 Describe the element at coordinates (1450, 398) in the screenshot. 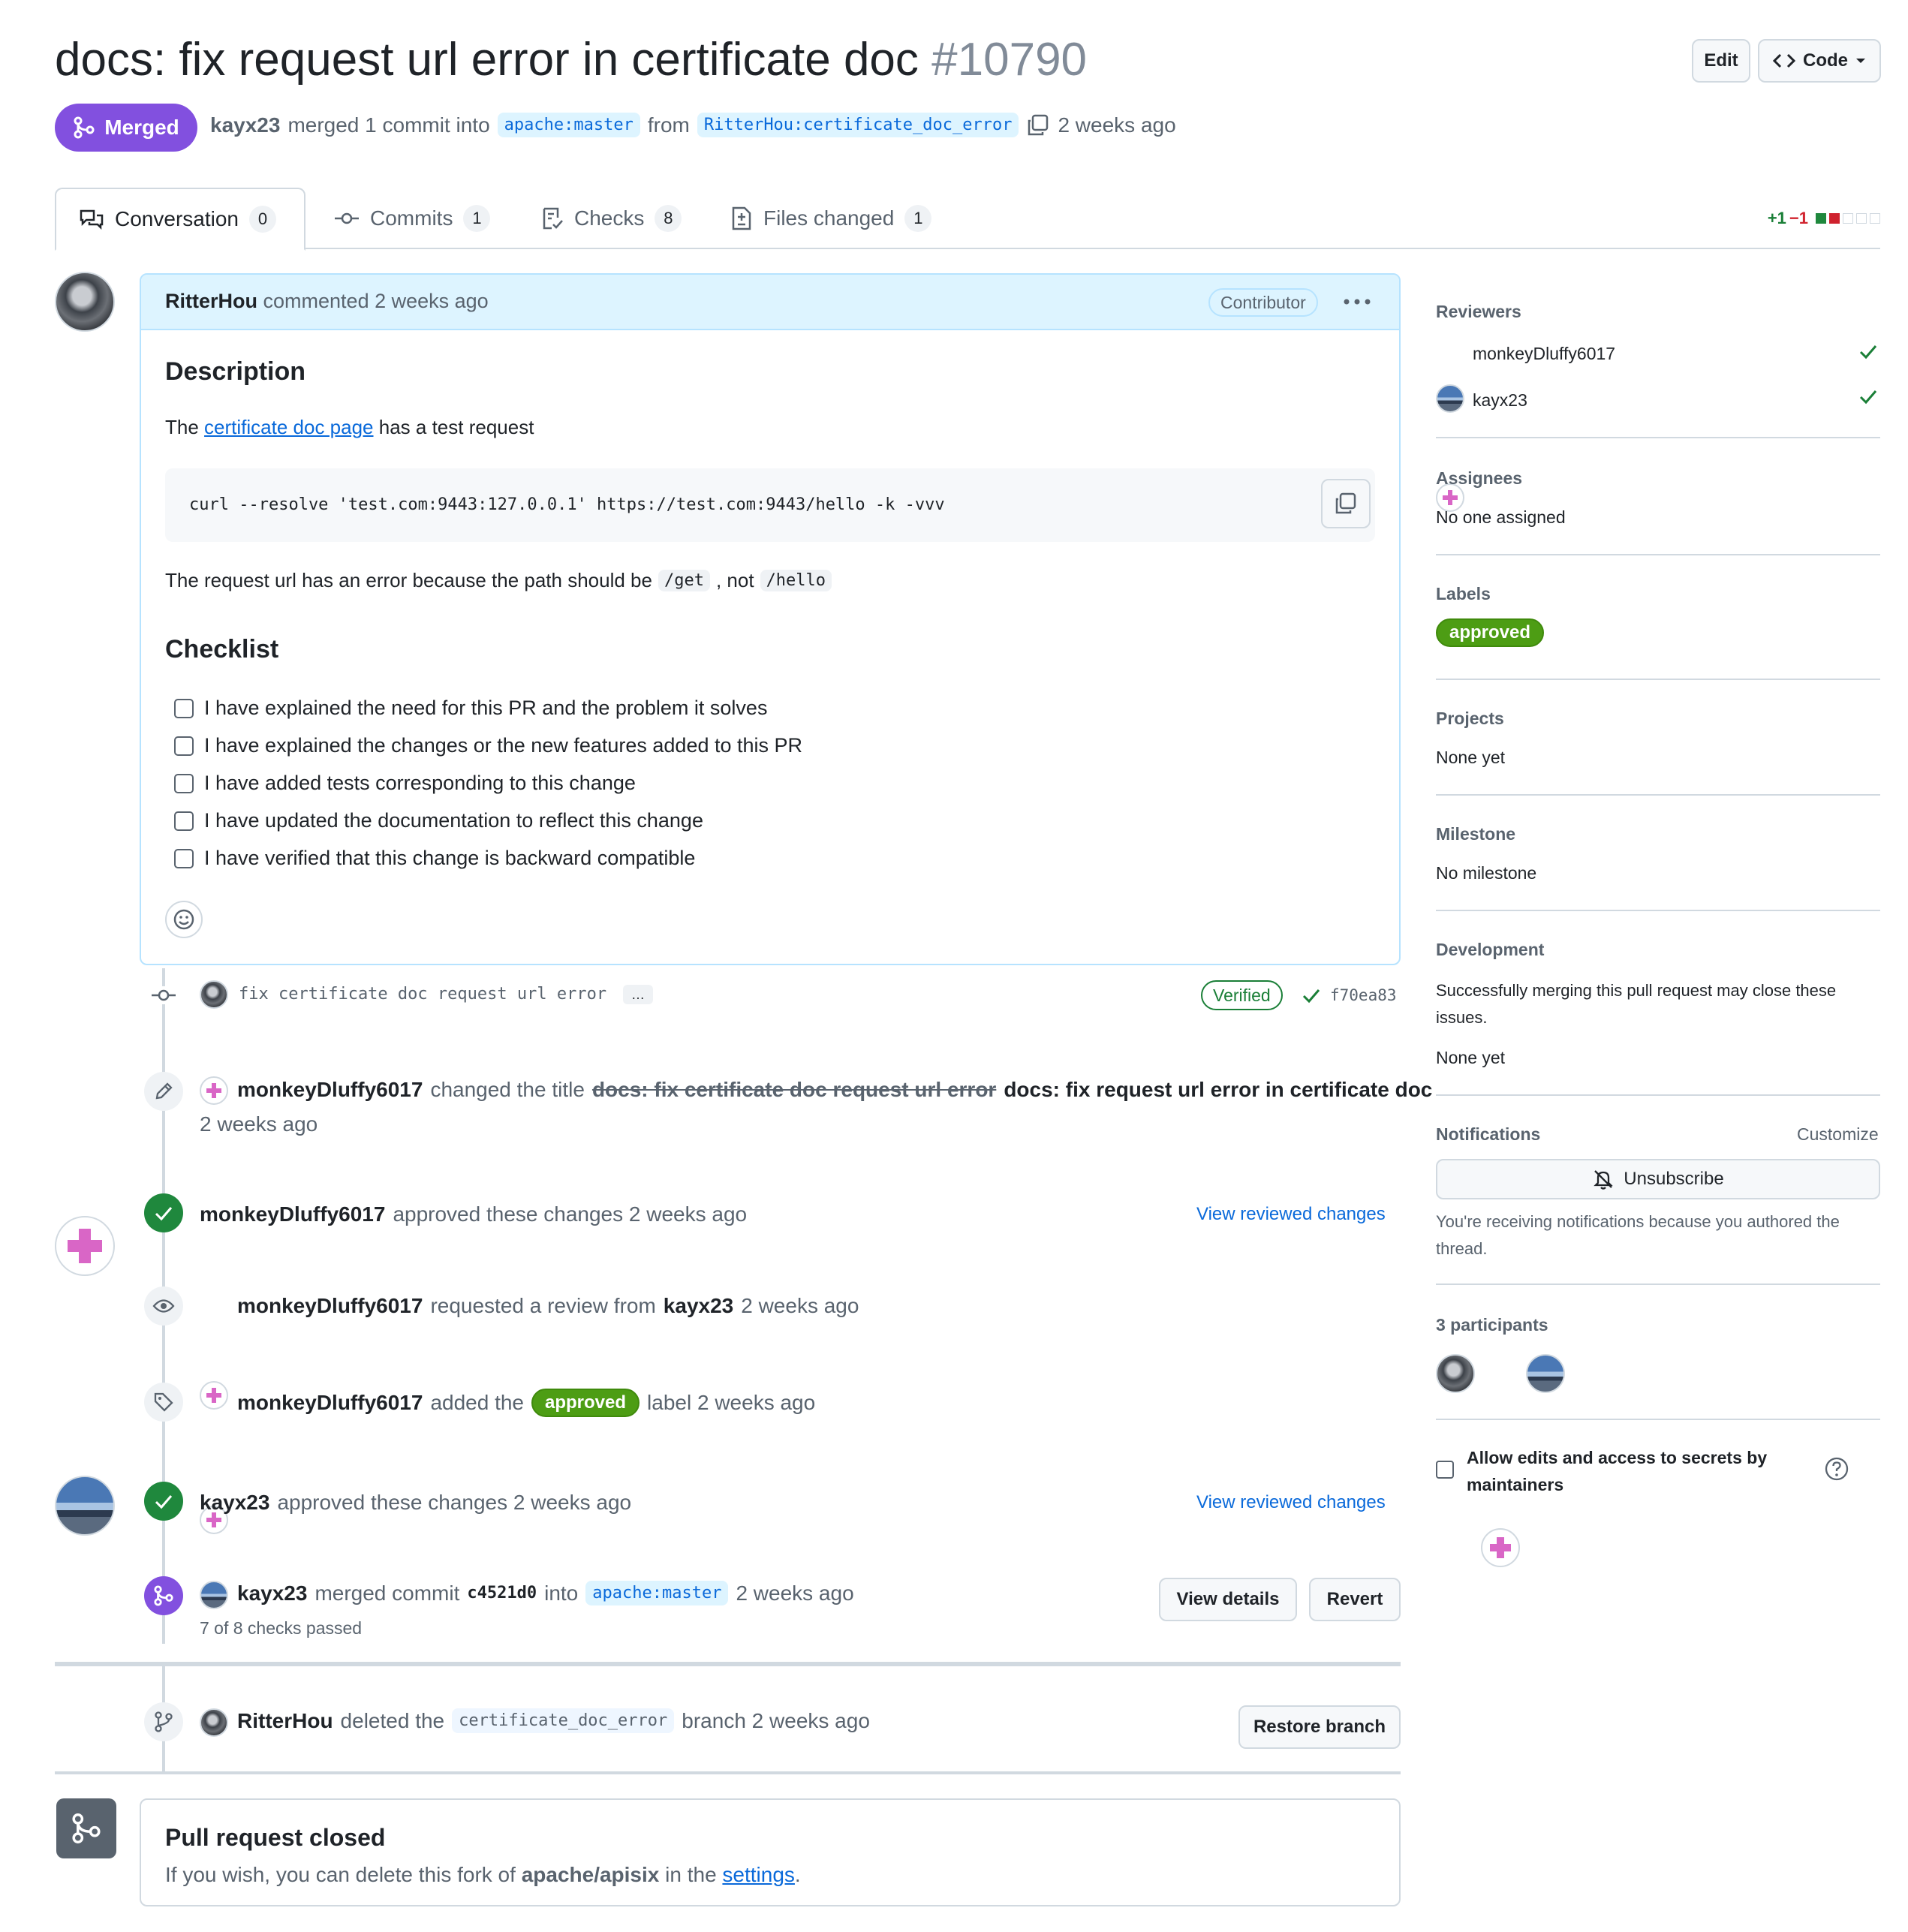

I see `reviewer-avatar` at that location.